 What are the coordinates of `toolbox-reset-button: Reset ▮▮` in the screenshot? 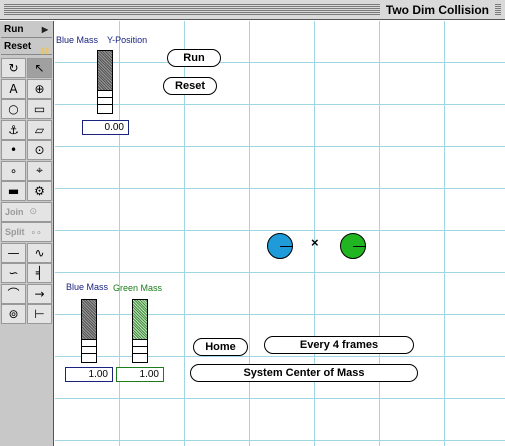 It's located at (26, 47).